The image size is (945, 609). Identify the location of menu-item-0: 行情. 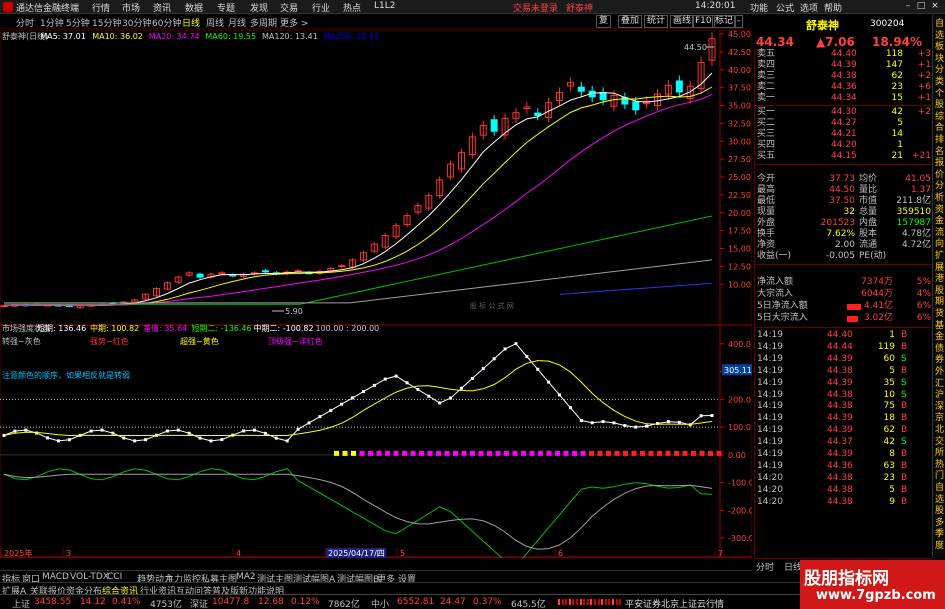
(101, 7).